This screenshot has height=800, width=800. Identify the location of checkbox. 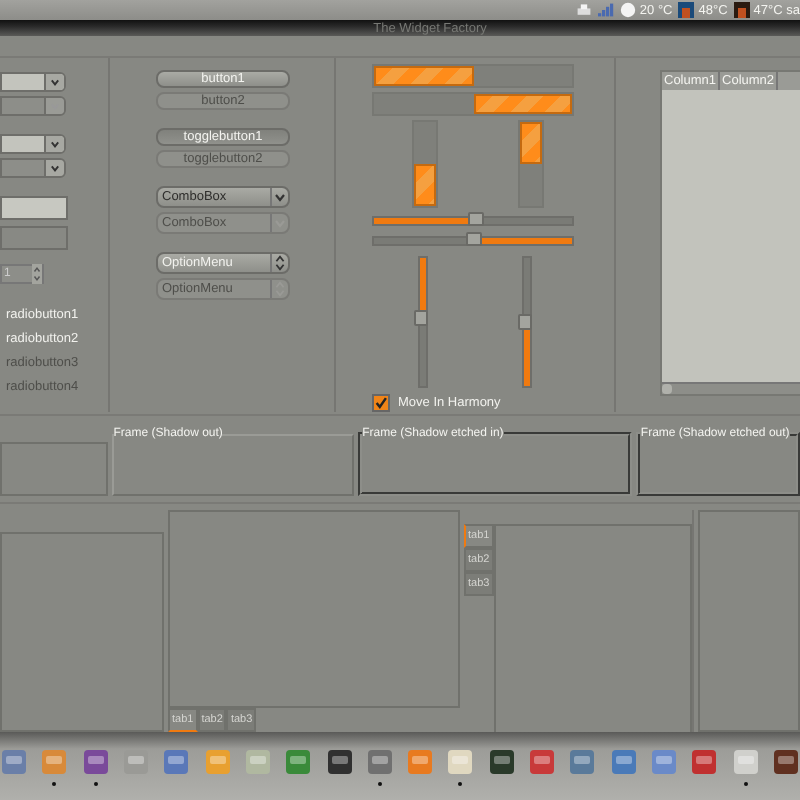
(381, 403).